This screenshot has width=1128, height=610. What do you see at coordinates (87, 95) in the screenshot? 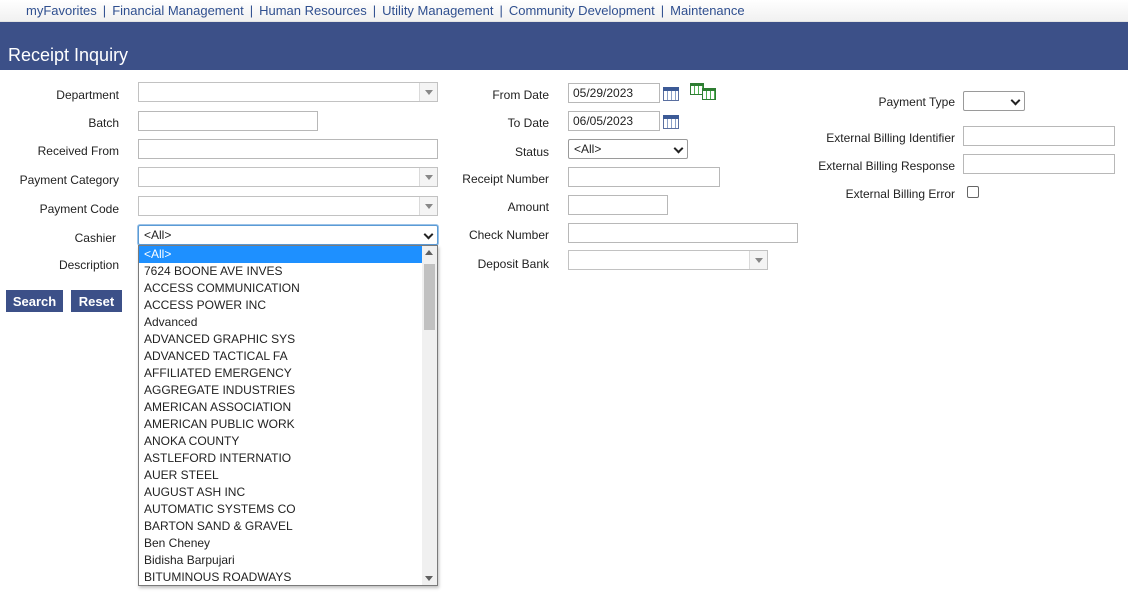
I see `department-label: Department` at bounding box center [87, 95].